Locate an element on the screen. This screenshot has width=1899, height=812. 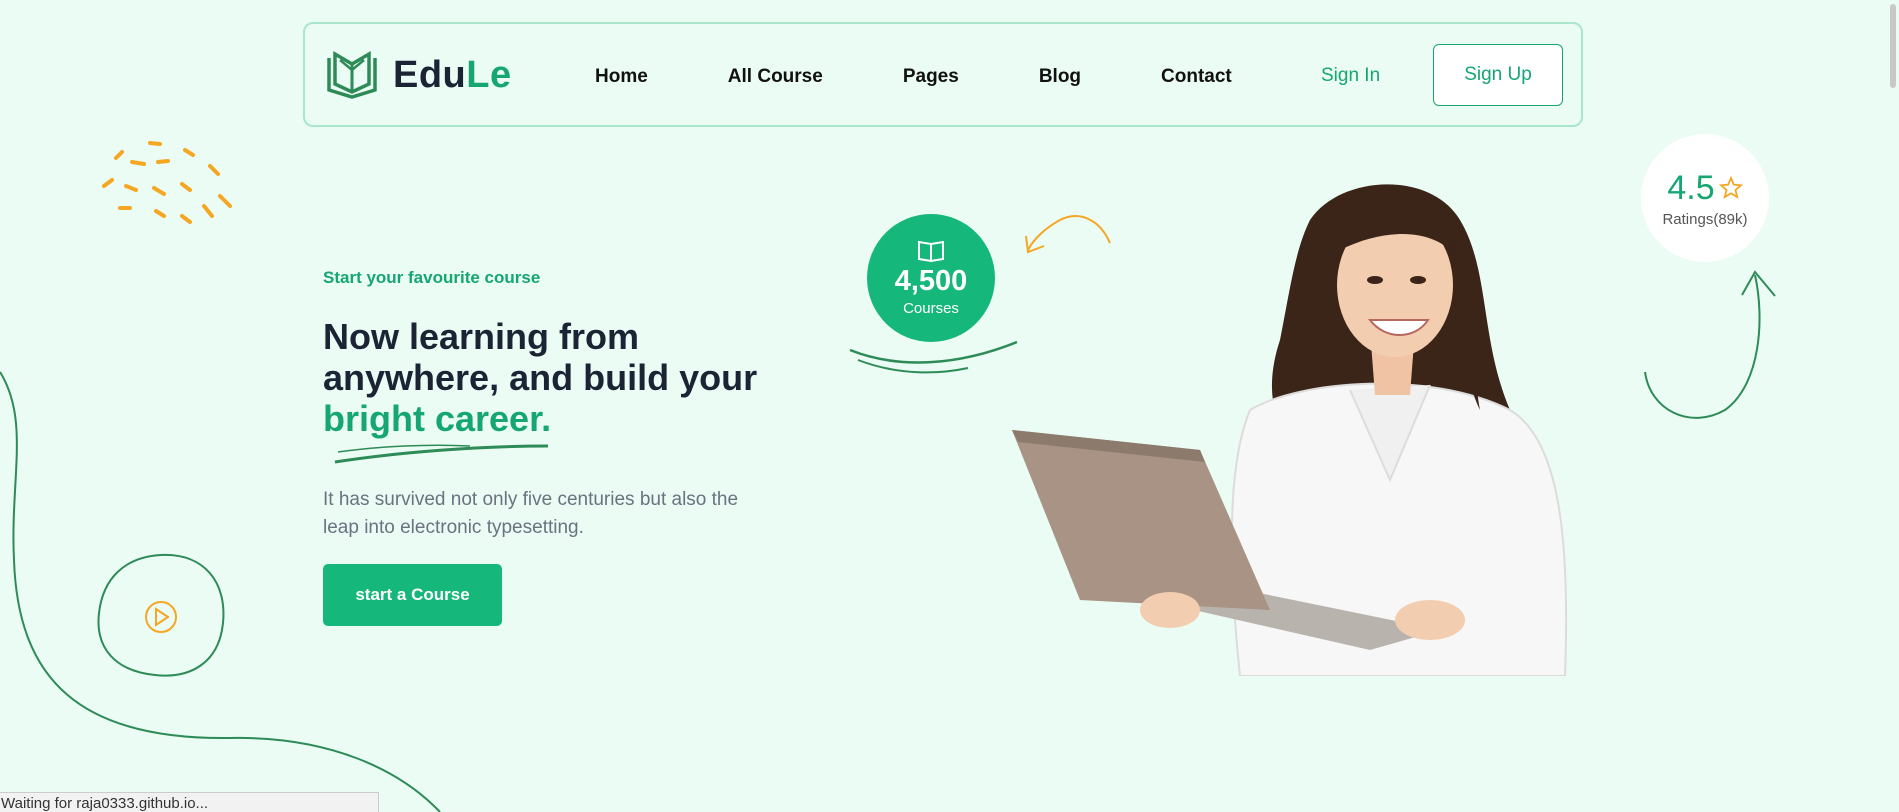
nav-links: Home All Course Pages Blog Contact is located at coordinates (953, 77).